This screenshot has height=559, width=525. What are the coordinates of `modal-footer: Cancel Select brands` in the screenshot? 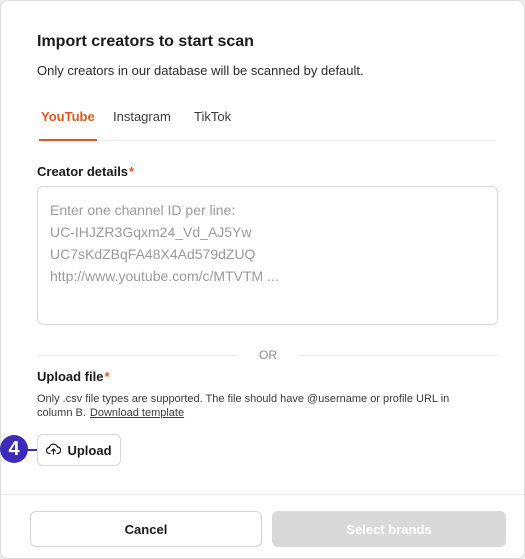 It's located at (262, 526).